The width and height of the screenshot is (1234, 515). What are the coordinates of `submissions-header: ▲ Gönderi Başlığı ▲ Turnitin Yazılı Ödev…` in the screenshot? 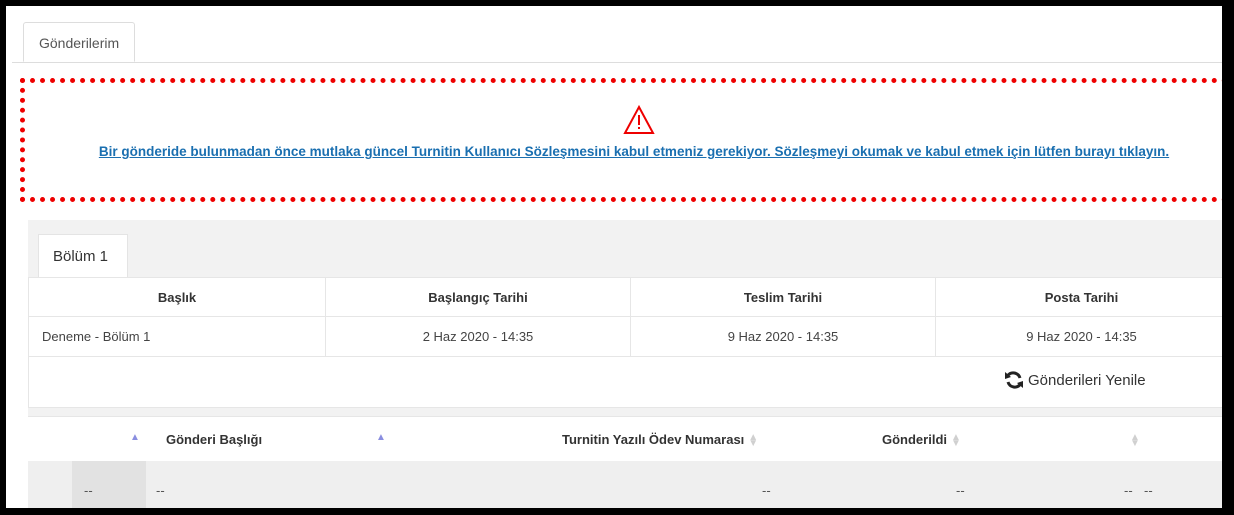 It's located at (625, 439).